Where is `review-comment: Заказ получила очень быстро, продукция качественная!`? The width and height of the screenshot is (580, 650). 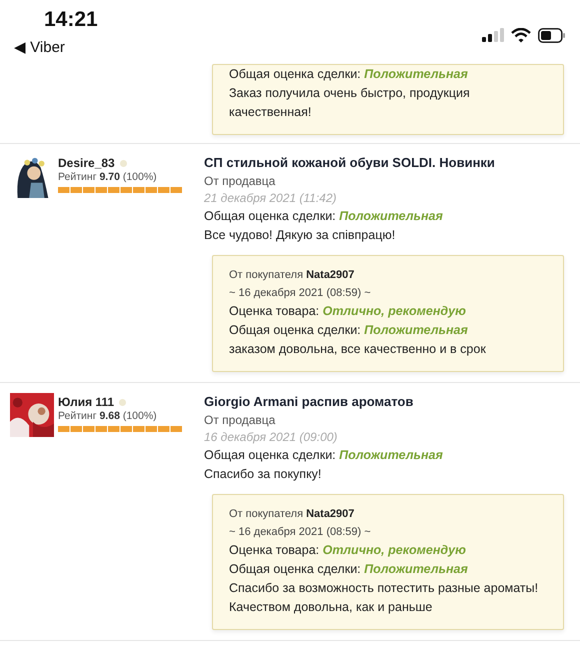
review-comment: Заказ получила очень быстро, продукция качественная! is located at coordinates (350, 103).